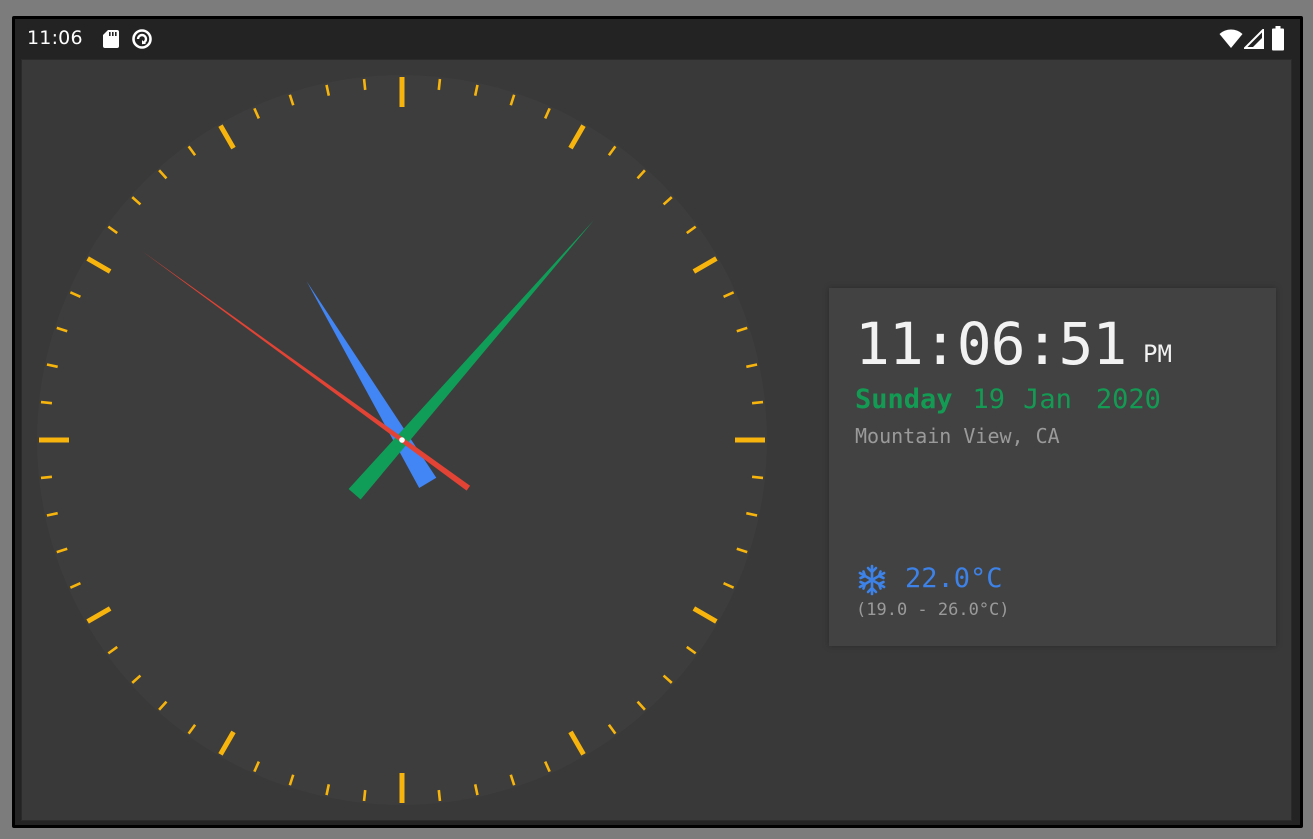 The height and width of the screenshot is (839, 1313). What do you see at coordinates (1254, 39) in the screenshot?
I see `signal-icon` at bounding box center [1254, 39].